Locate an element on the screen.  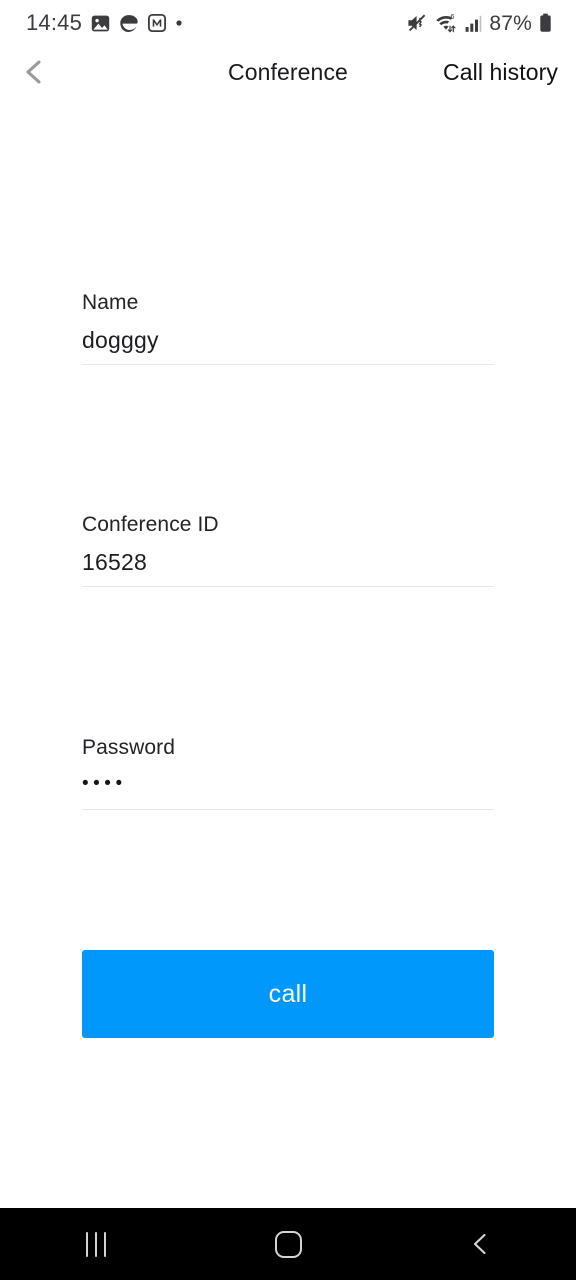
call-button: call is located at coordinates (288, 994).